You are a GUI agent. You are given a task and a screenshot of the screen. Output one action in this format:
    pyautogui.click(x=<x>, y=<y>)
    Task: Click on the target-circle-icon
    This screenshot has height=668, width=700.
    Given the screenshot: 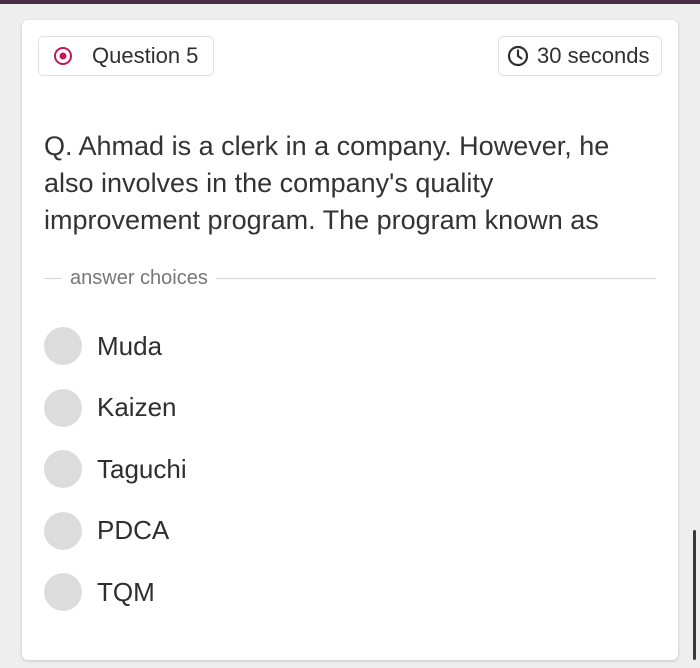 What is the action you would take?
    pyautogui.click(x=63, y=56)
    